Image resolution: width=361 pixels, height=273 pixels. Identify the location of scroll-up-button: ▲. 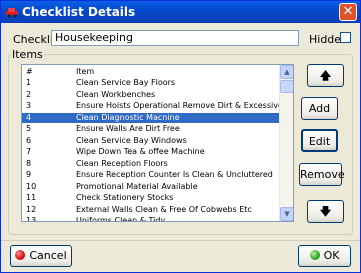
(286, 72).